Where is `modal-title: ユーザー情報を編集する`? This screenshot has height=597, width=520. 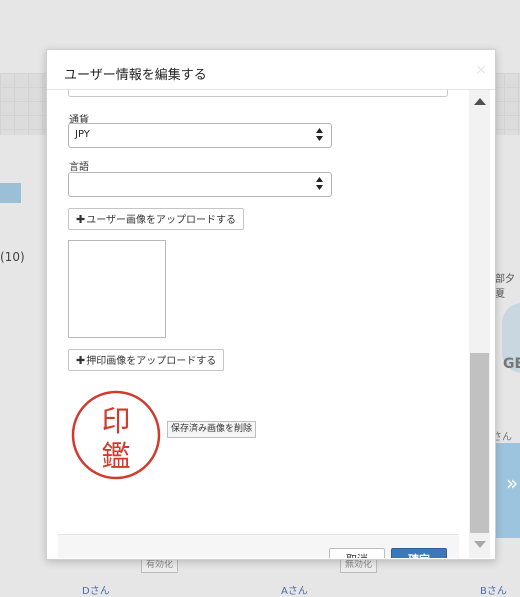
modal-title: ユーザー情報を編集する is located at coordinates (135, 75).